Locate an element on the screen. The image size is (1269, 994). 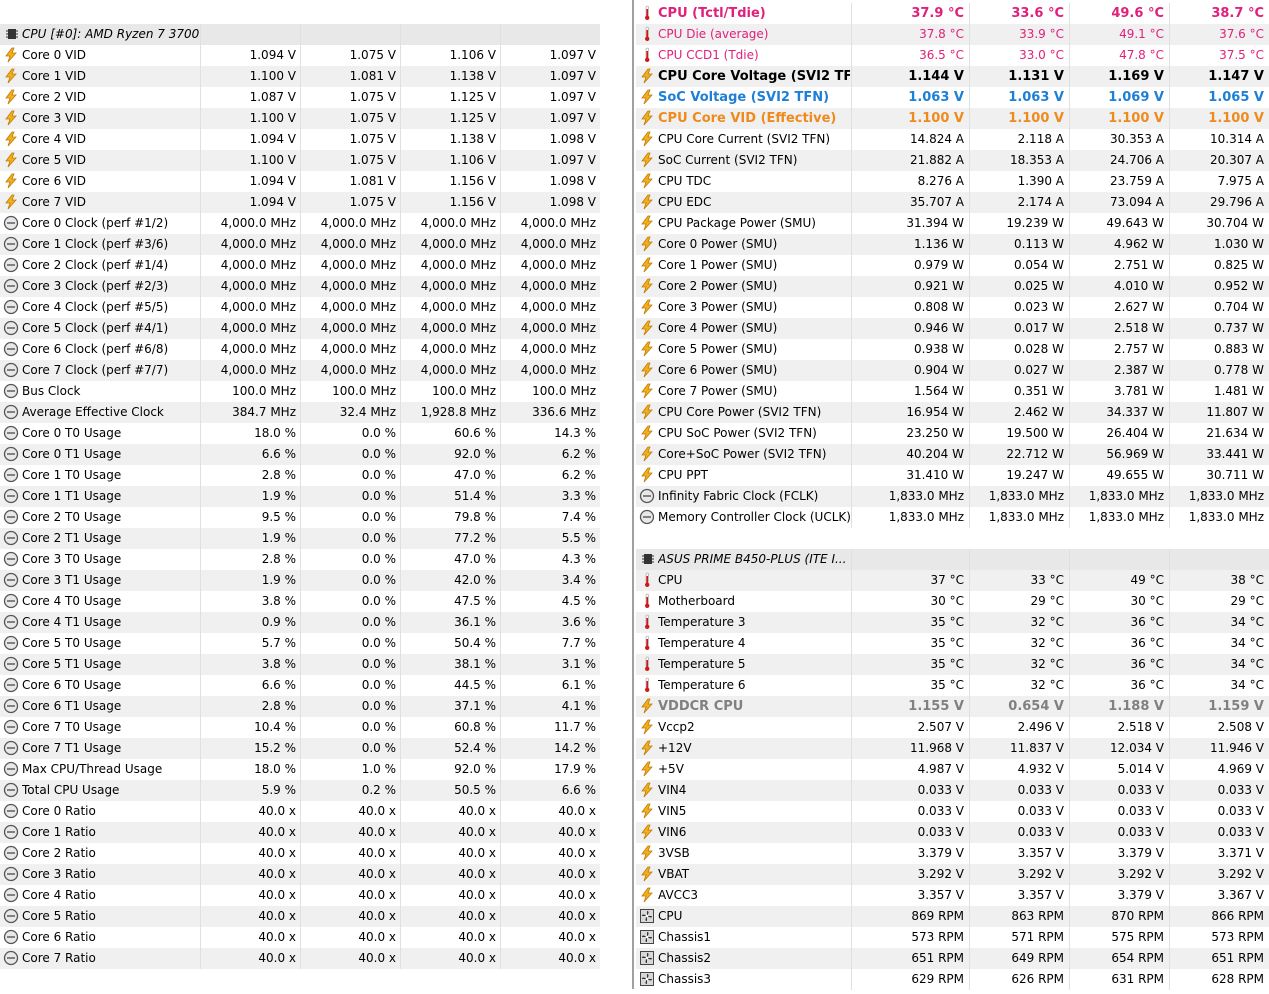
sensor-row: Core 6 T0 Usage 6.6 % 0.0 % 44.5 % 6.1 % is located at coordinates (300, 685).